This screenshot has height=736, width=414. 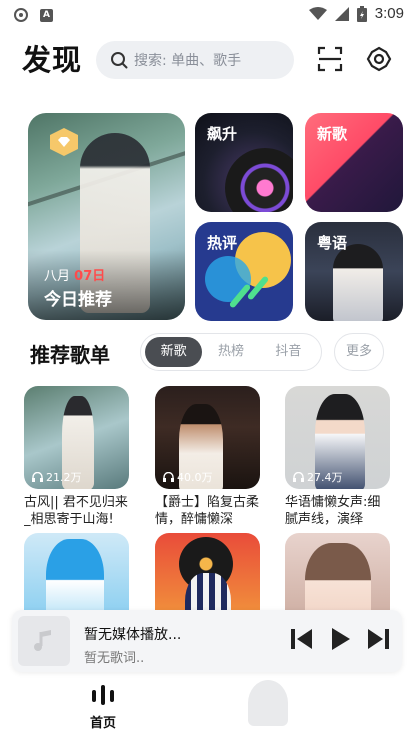 What do you see at coordinates (207, 641) in the screenshot?
I see `mini-player: 暂无媒体播放... 暂无歌词..` at bounding box center [207, 641].